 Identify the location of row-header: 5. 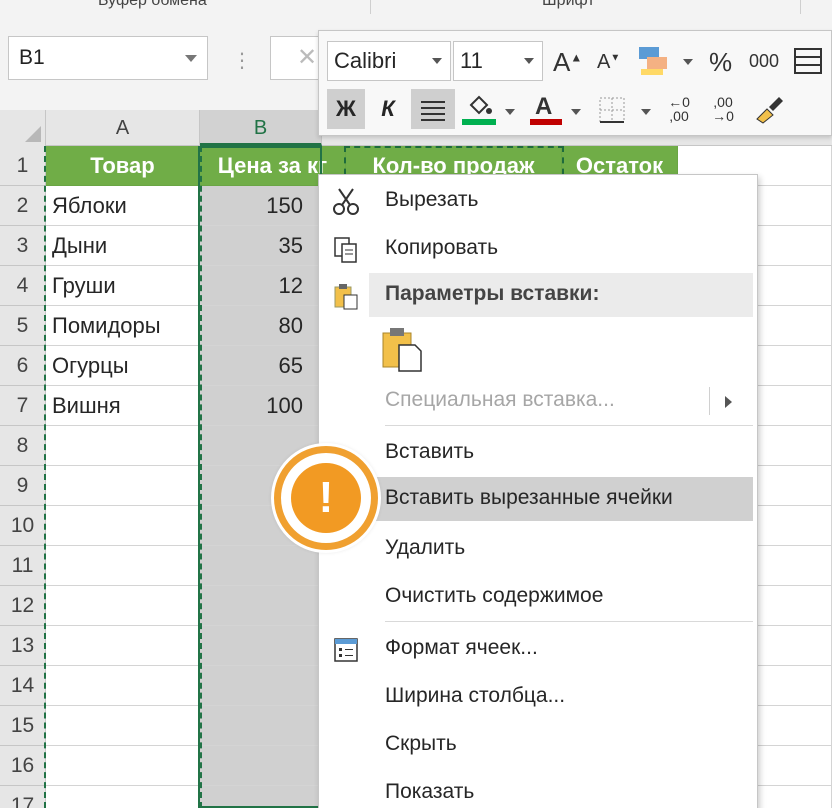
(23, 326).